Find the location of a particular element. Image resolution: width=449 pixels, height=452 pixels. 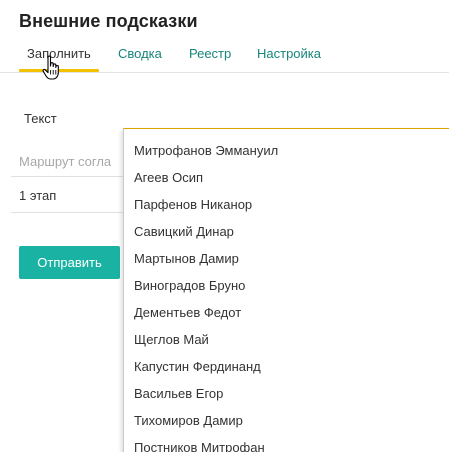

route-input: Маршрут согла is located at coordinates (65, 161).